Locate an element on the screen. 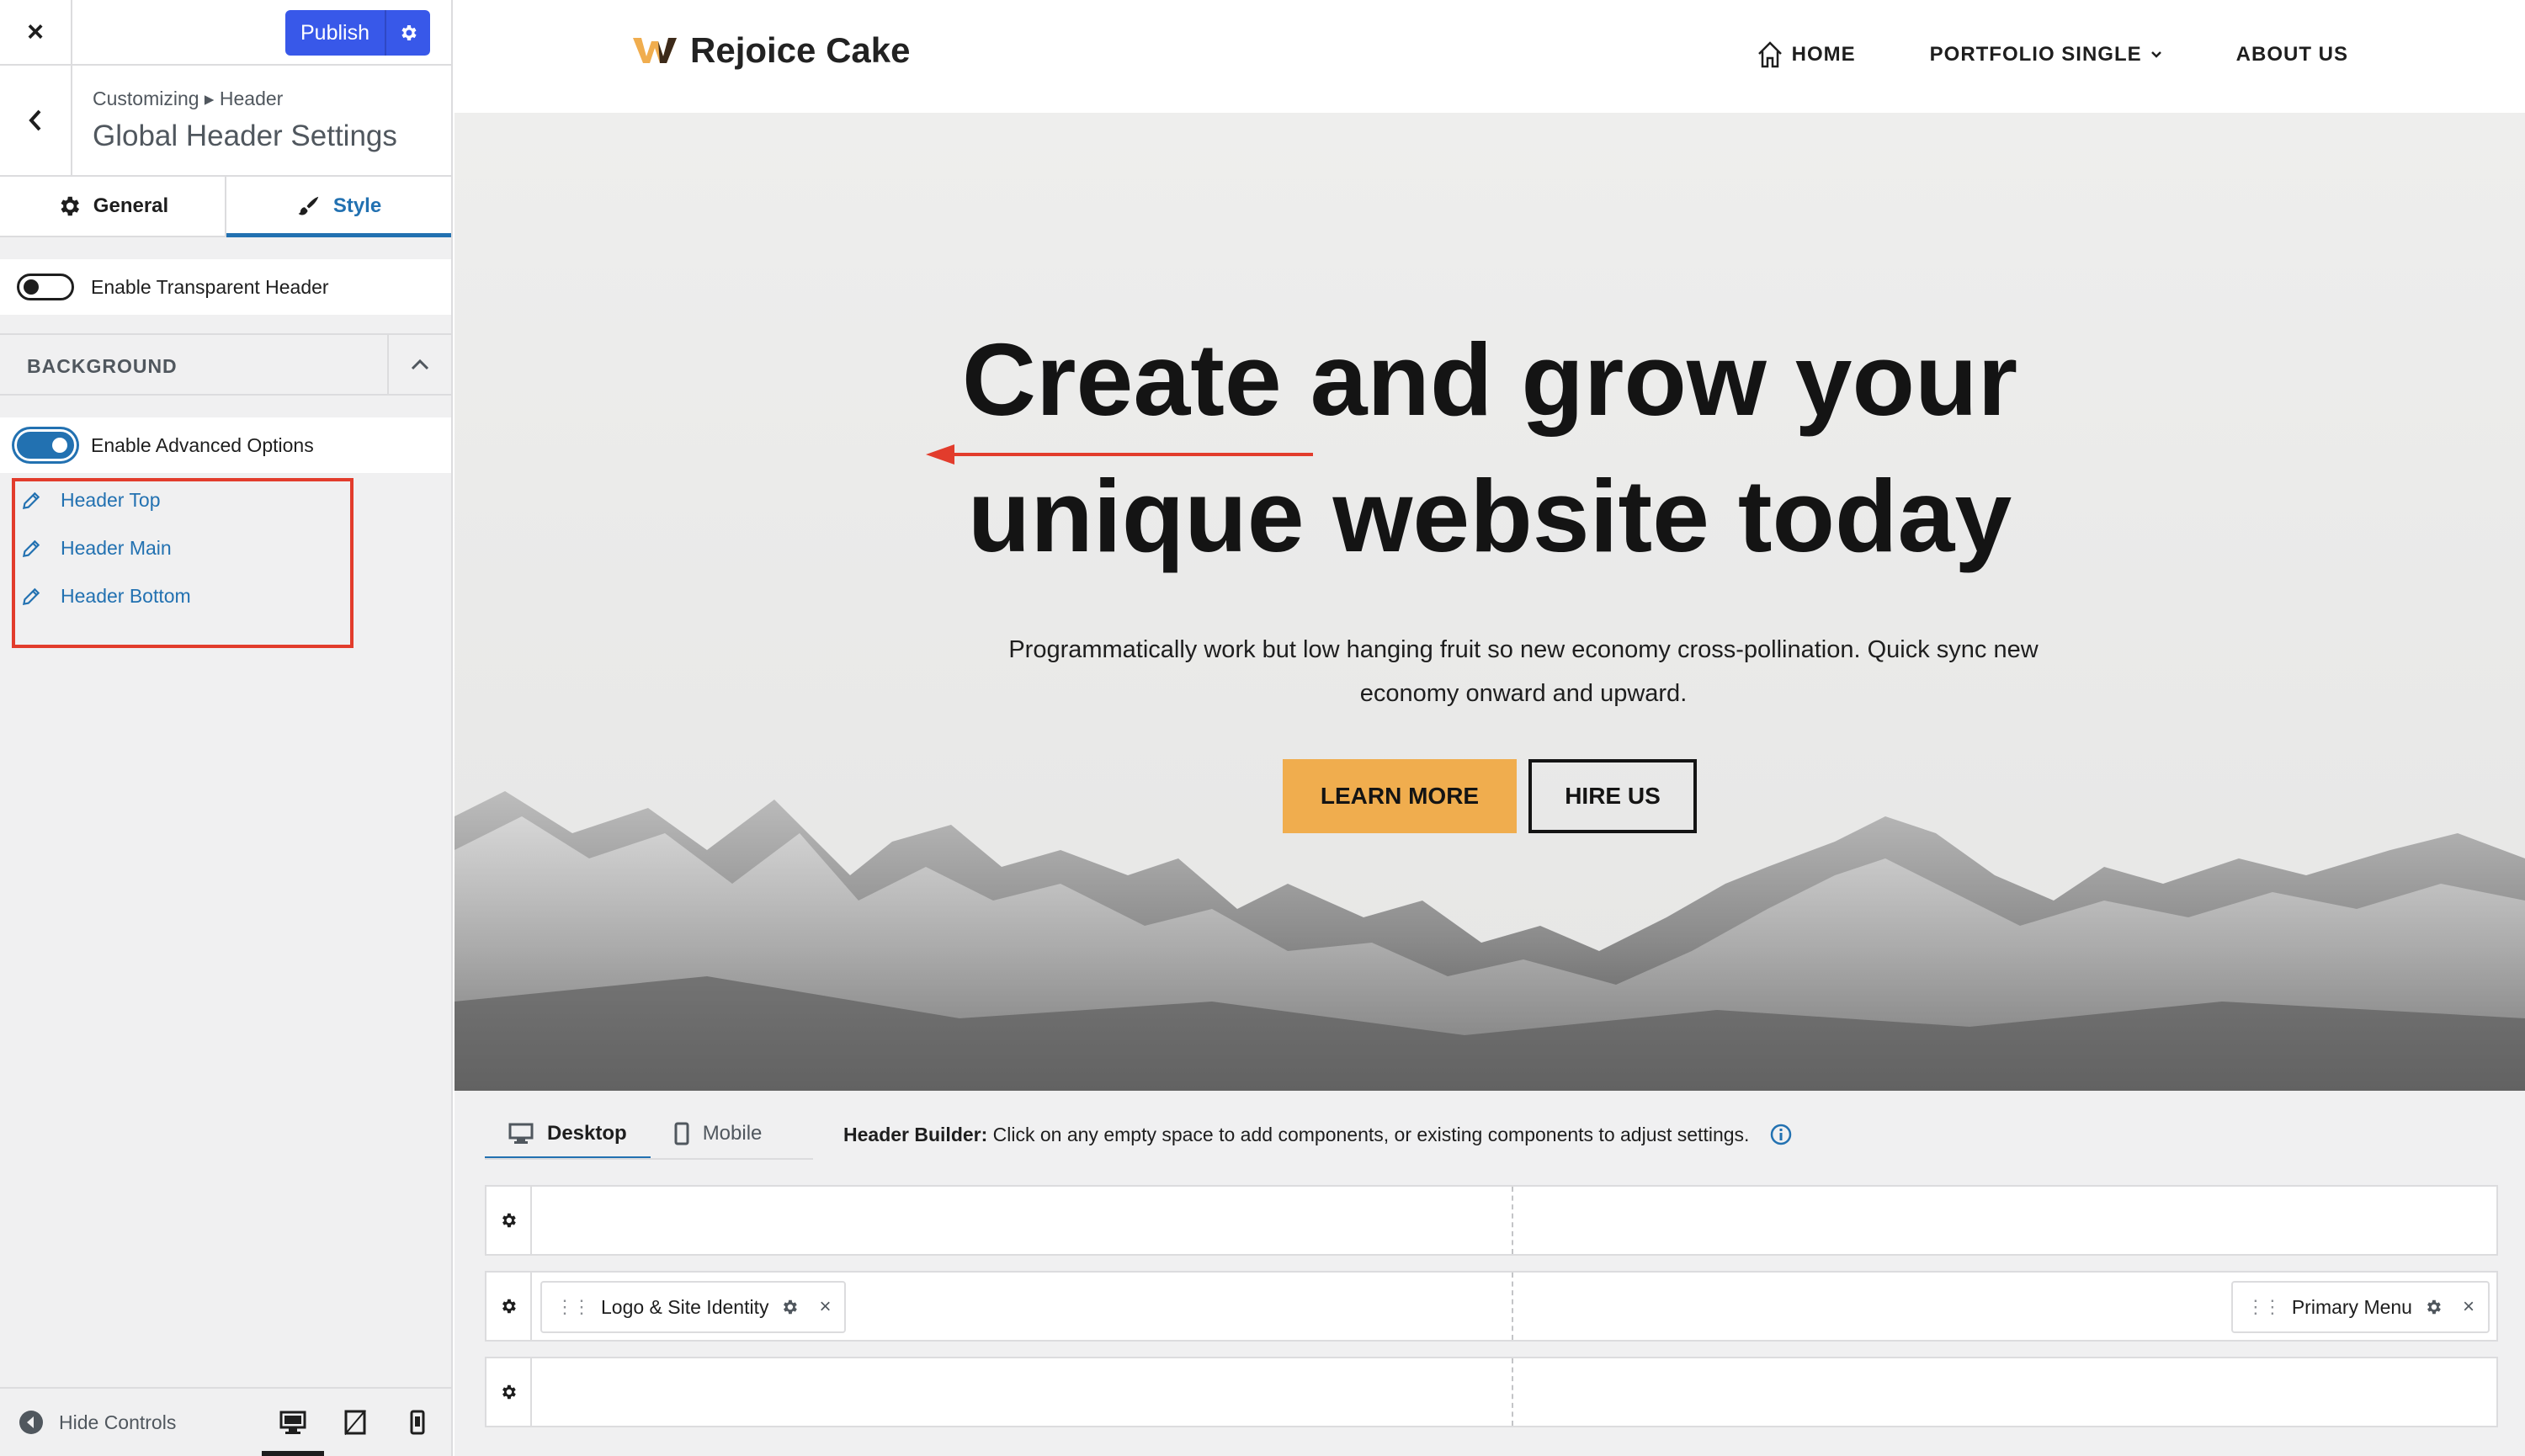 This screenshot has width=2525, height=1456. publish-settings-button is located at coordinates (407, 33).